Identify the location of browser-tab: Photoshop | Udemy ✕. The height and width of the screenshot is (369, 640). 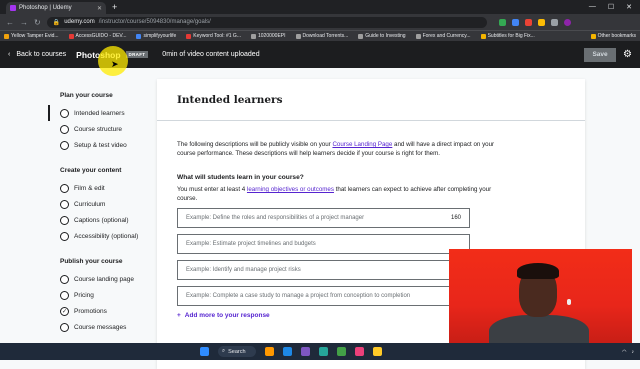
(56, 8).